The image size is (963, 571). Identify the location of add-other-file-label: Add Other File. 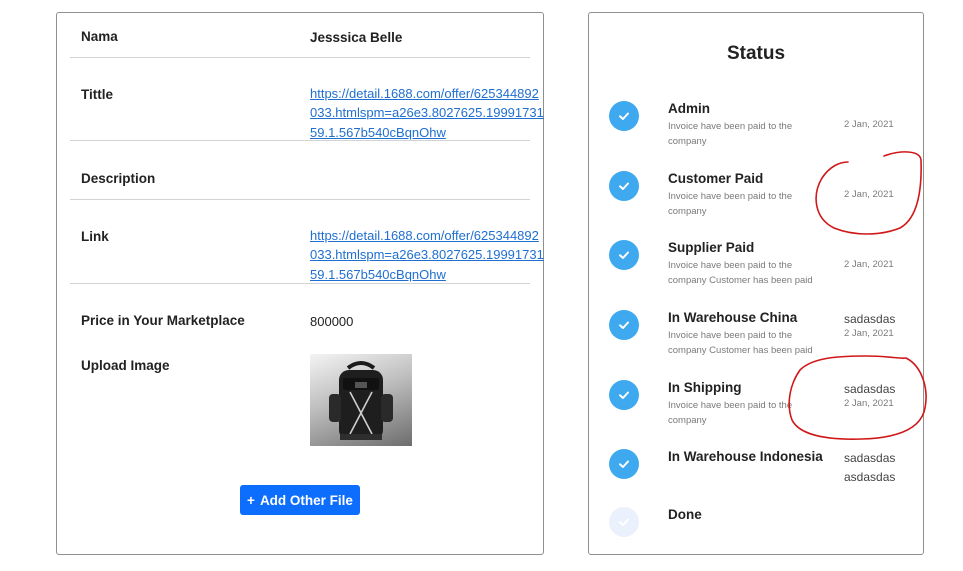
(306, 500).